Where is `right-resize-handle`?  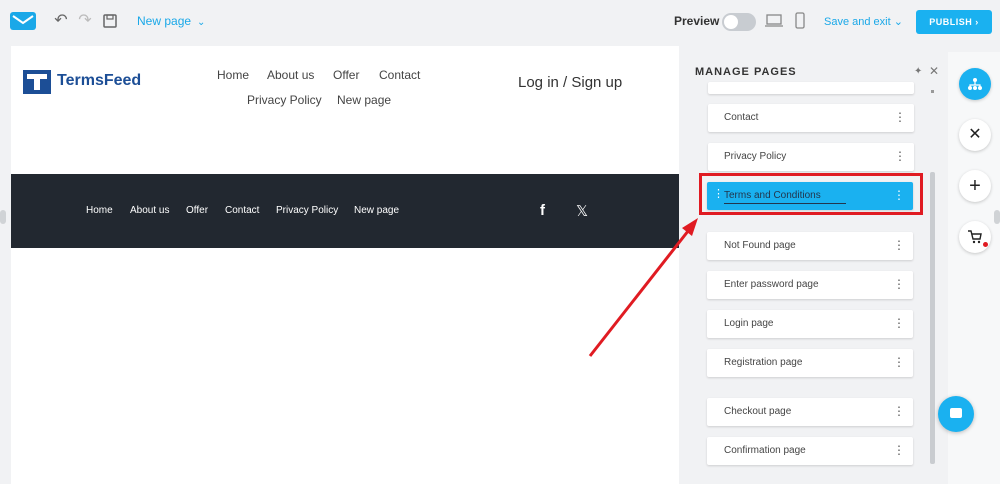
right-resize-handle is located at coordinates (997, 217).